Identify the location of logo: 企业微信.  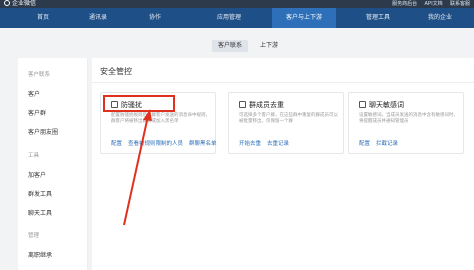
(20, 4).